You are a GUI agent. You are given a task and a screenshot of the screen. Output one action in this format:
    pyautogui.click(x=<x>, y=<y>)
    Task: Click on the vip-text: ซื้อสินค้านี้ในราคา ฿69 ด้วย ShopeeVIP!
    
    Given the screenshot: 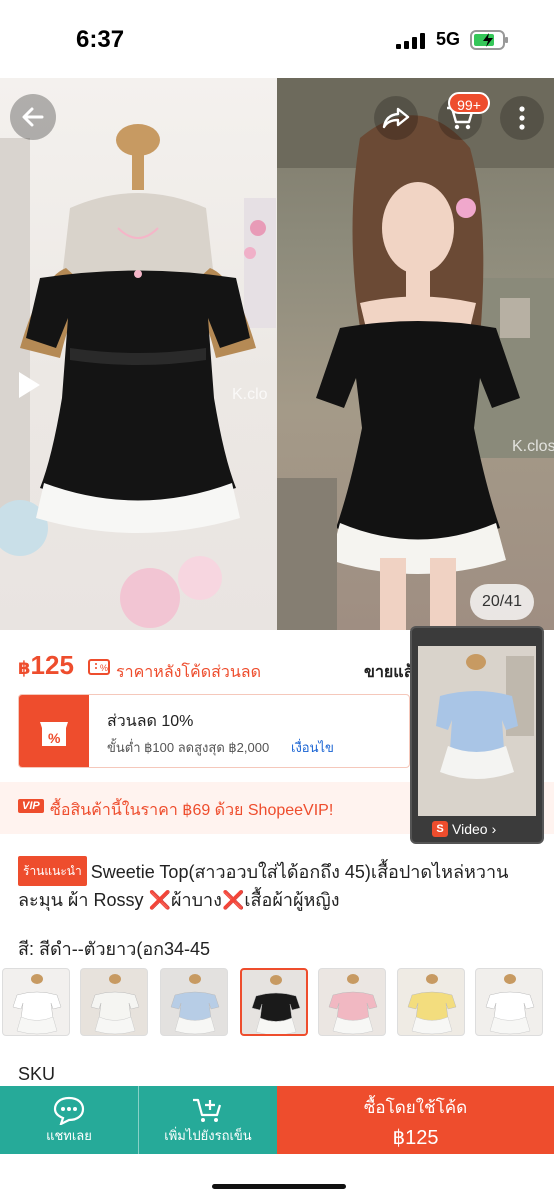 What is the action you would take?
    pyautogui.click(x=192, y=810)
    